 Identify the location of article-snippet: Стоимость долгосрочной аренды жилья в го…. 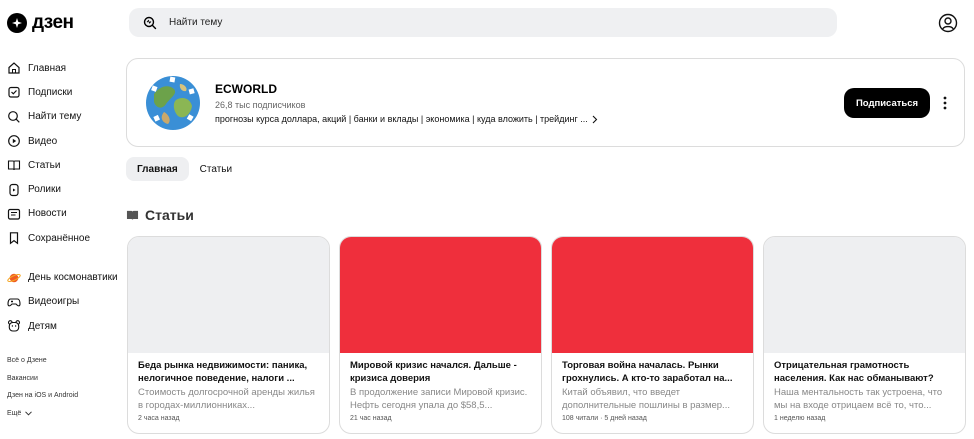
(226, 399).